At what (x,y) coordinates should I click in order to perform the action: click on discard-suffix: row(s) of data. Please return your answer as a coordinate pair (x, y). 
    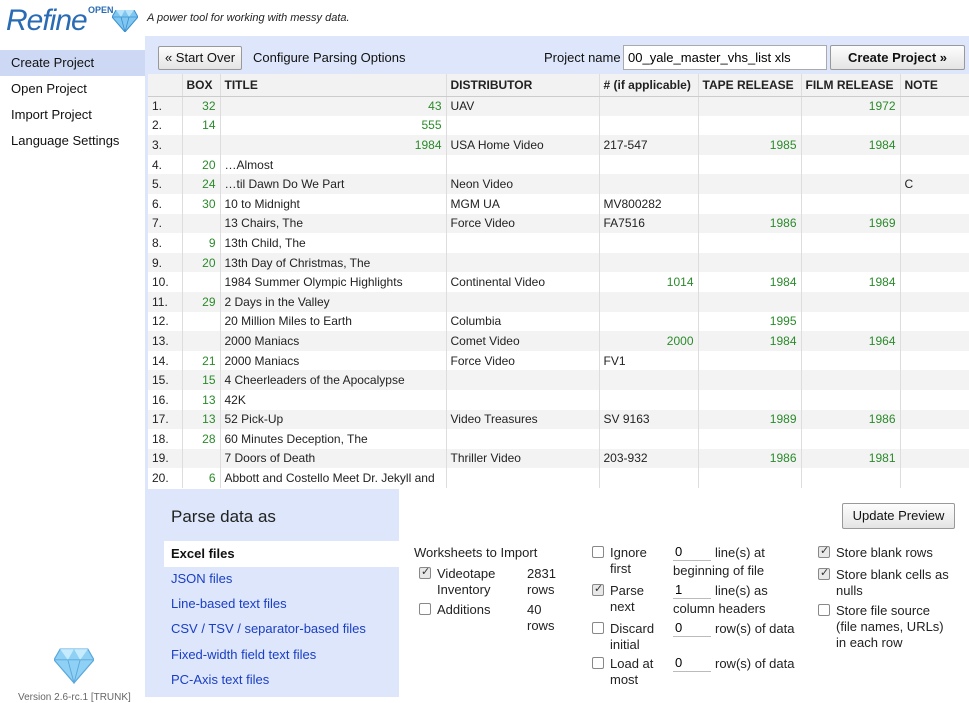
    Looking at the image, I should click on (755, 628).